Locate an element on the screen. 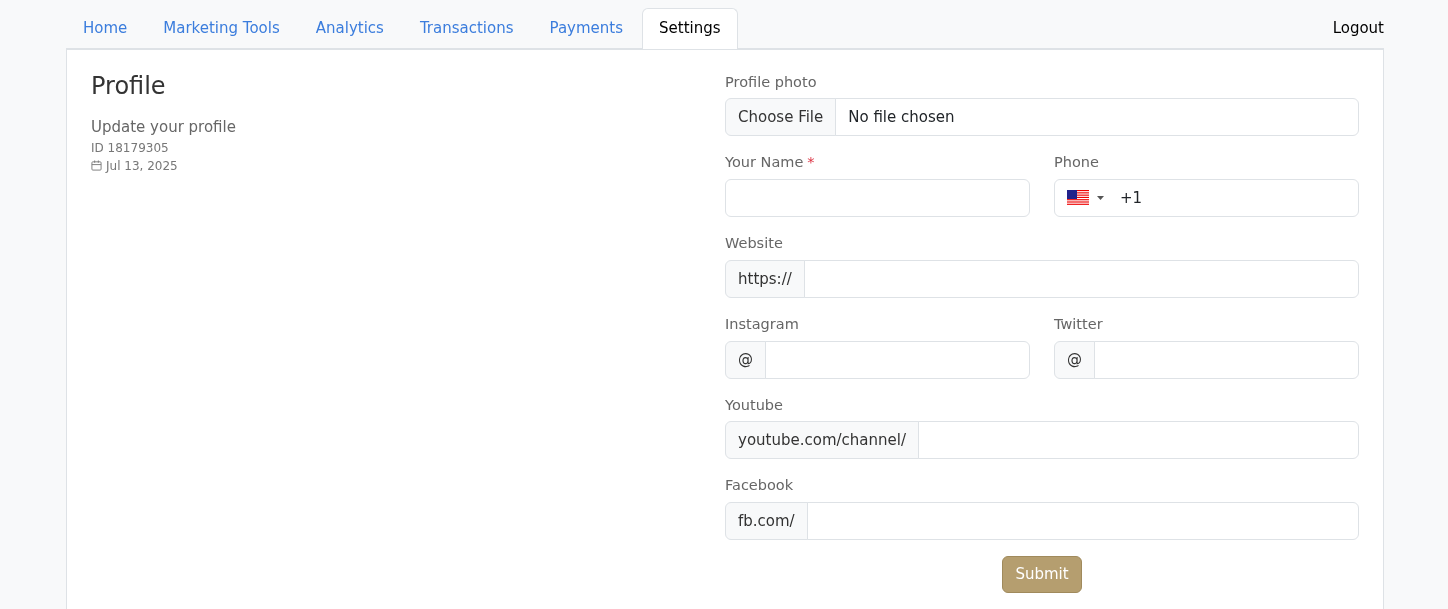 Image resolution: width=1448 pixels, height=609 pixels. flag-icon is located at coordinates (1078, 198).